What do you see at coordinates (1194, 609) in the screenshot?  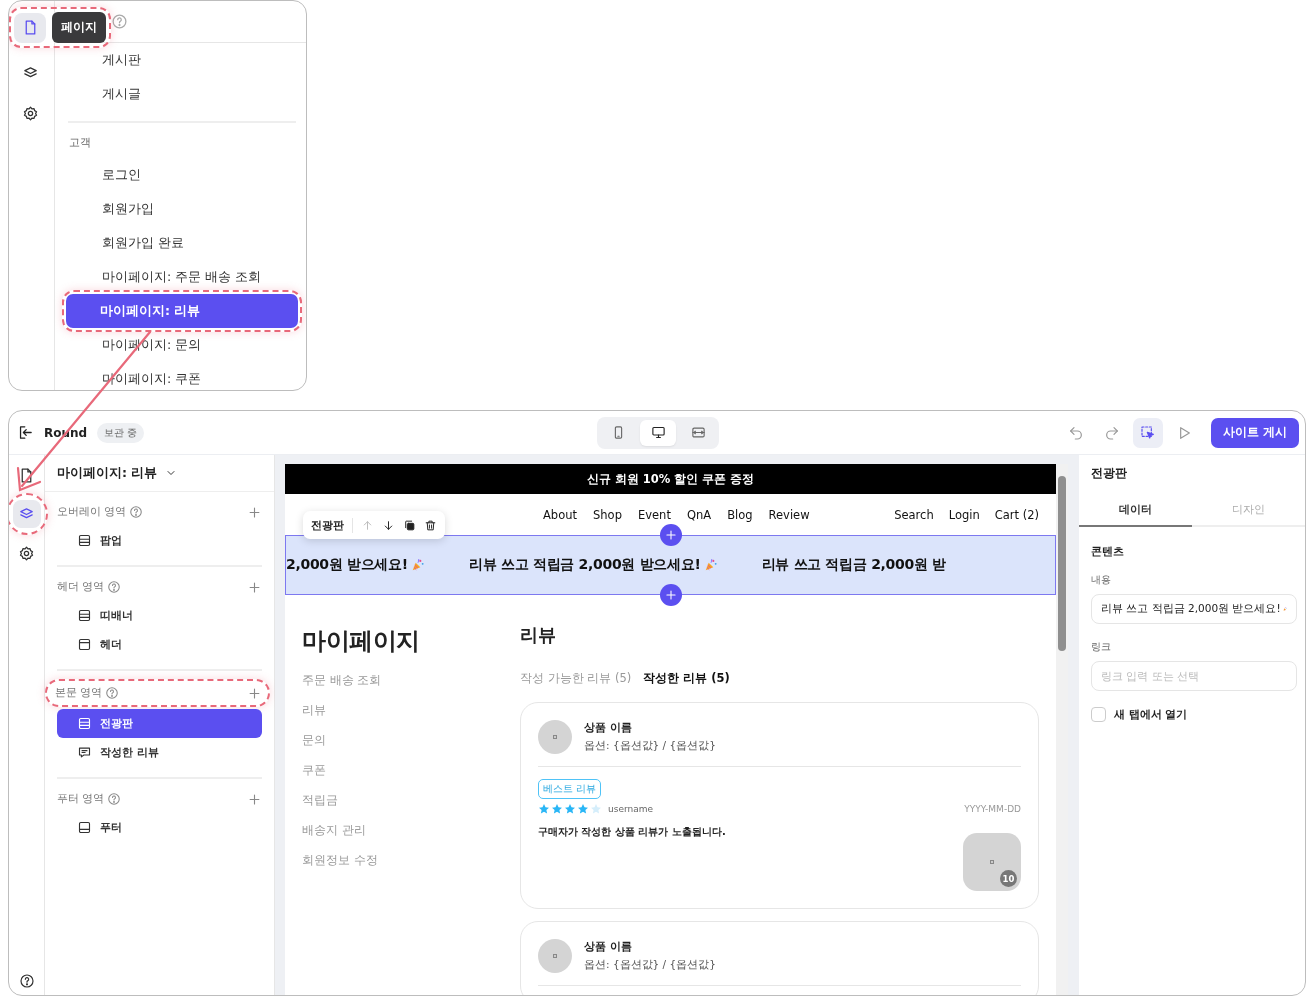 I see `content-field: 리뷰 쓰고 적립금 2,000원 받으세요!` at bounding box center [1194, 609].